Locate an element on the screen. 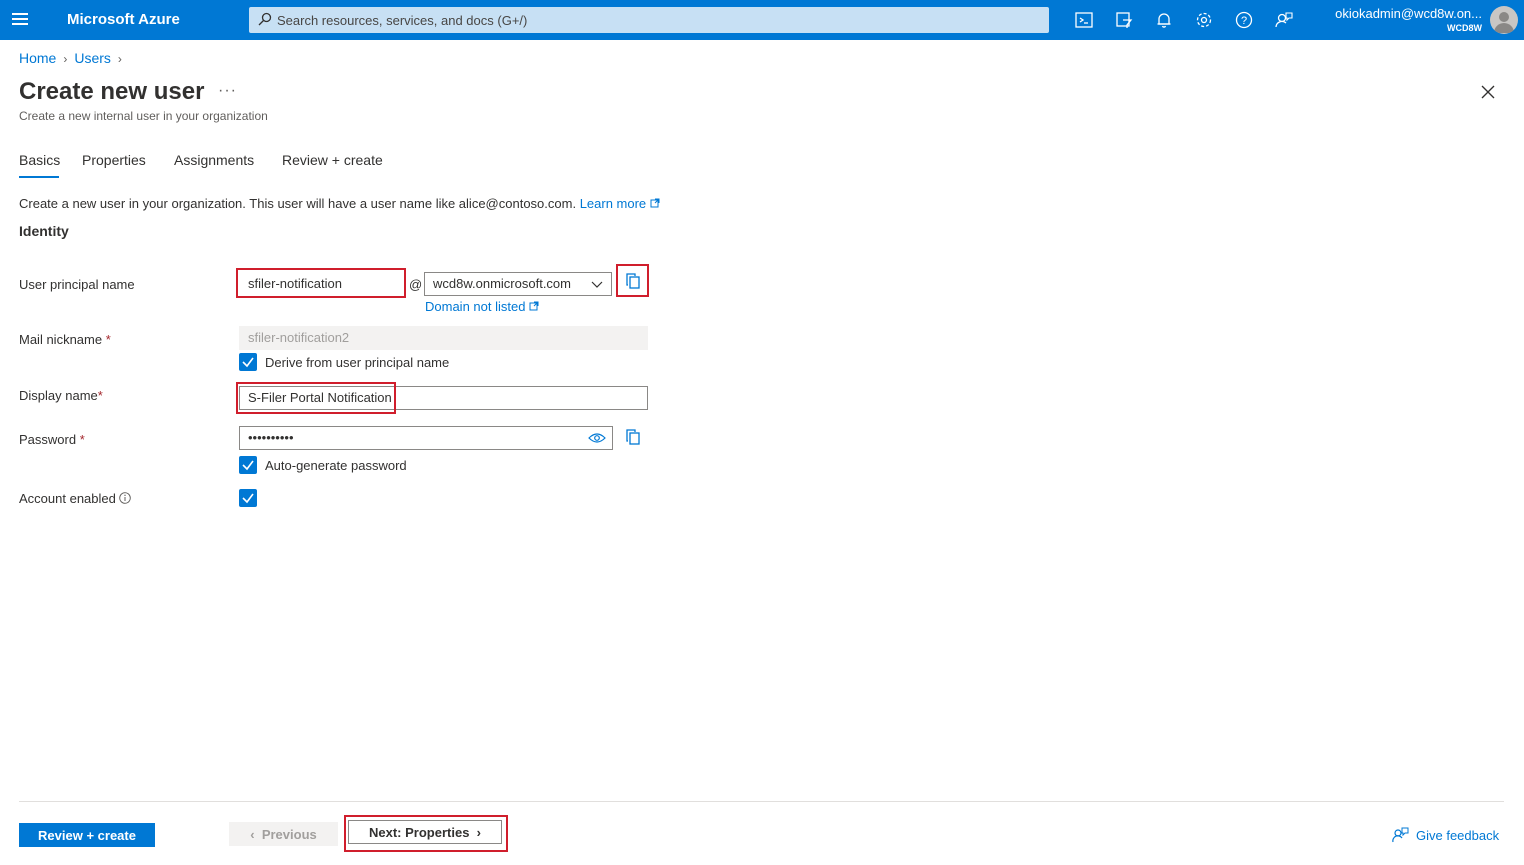 The height and width of the screenshot is (865, 1524). password-label: Password * is located at coordinates (52, 439).